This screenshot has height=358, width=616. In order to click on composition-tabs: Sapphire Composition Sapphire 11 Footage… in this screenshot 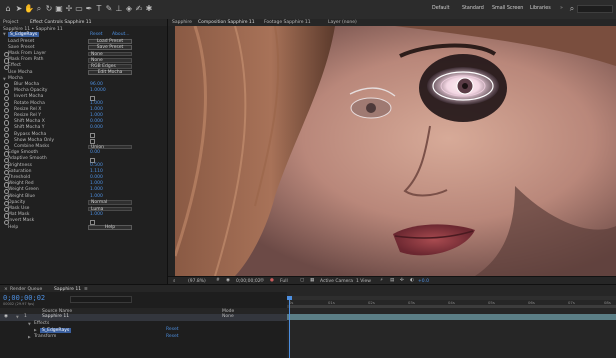, I will do `click(392, 22)`.